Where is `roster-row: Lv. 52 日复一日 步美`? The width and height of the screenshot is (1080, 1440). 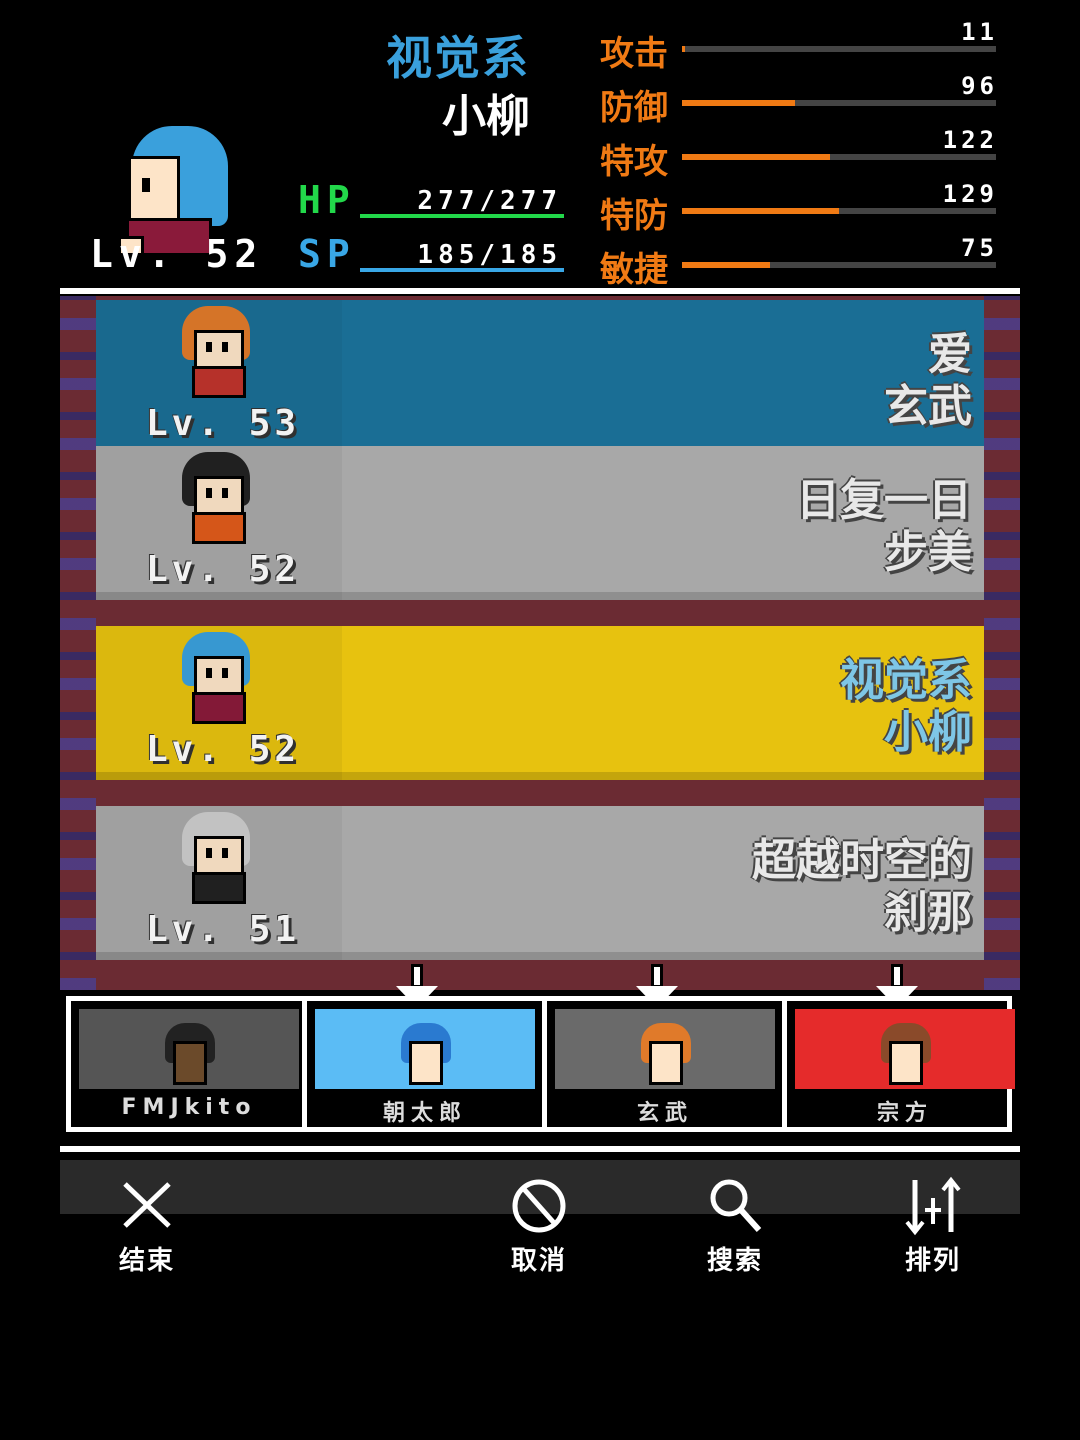
roster-row: Lv. 52 日复一日 步美 is located at coordinates (540, 523).